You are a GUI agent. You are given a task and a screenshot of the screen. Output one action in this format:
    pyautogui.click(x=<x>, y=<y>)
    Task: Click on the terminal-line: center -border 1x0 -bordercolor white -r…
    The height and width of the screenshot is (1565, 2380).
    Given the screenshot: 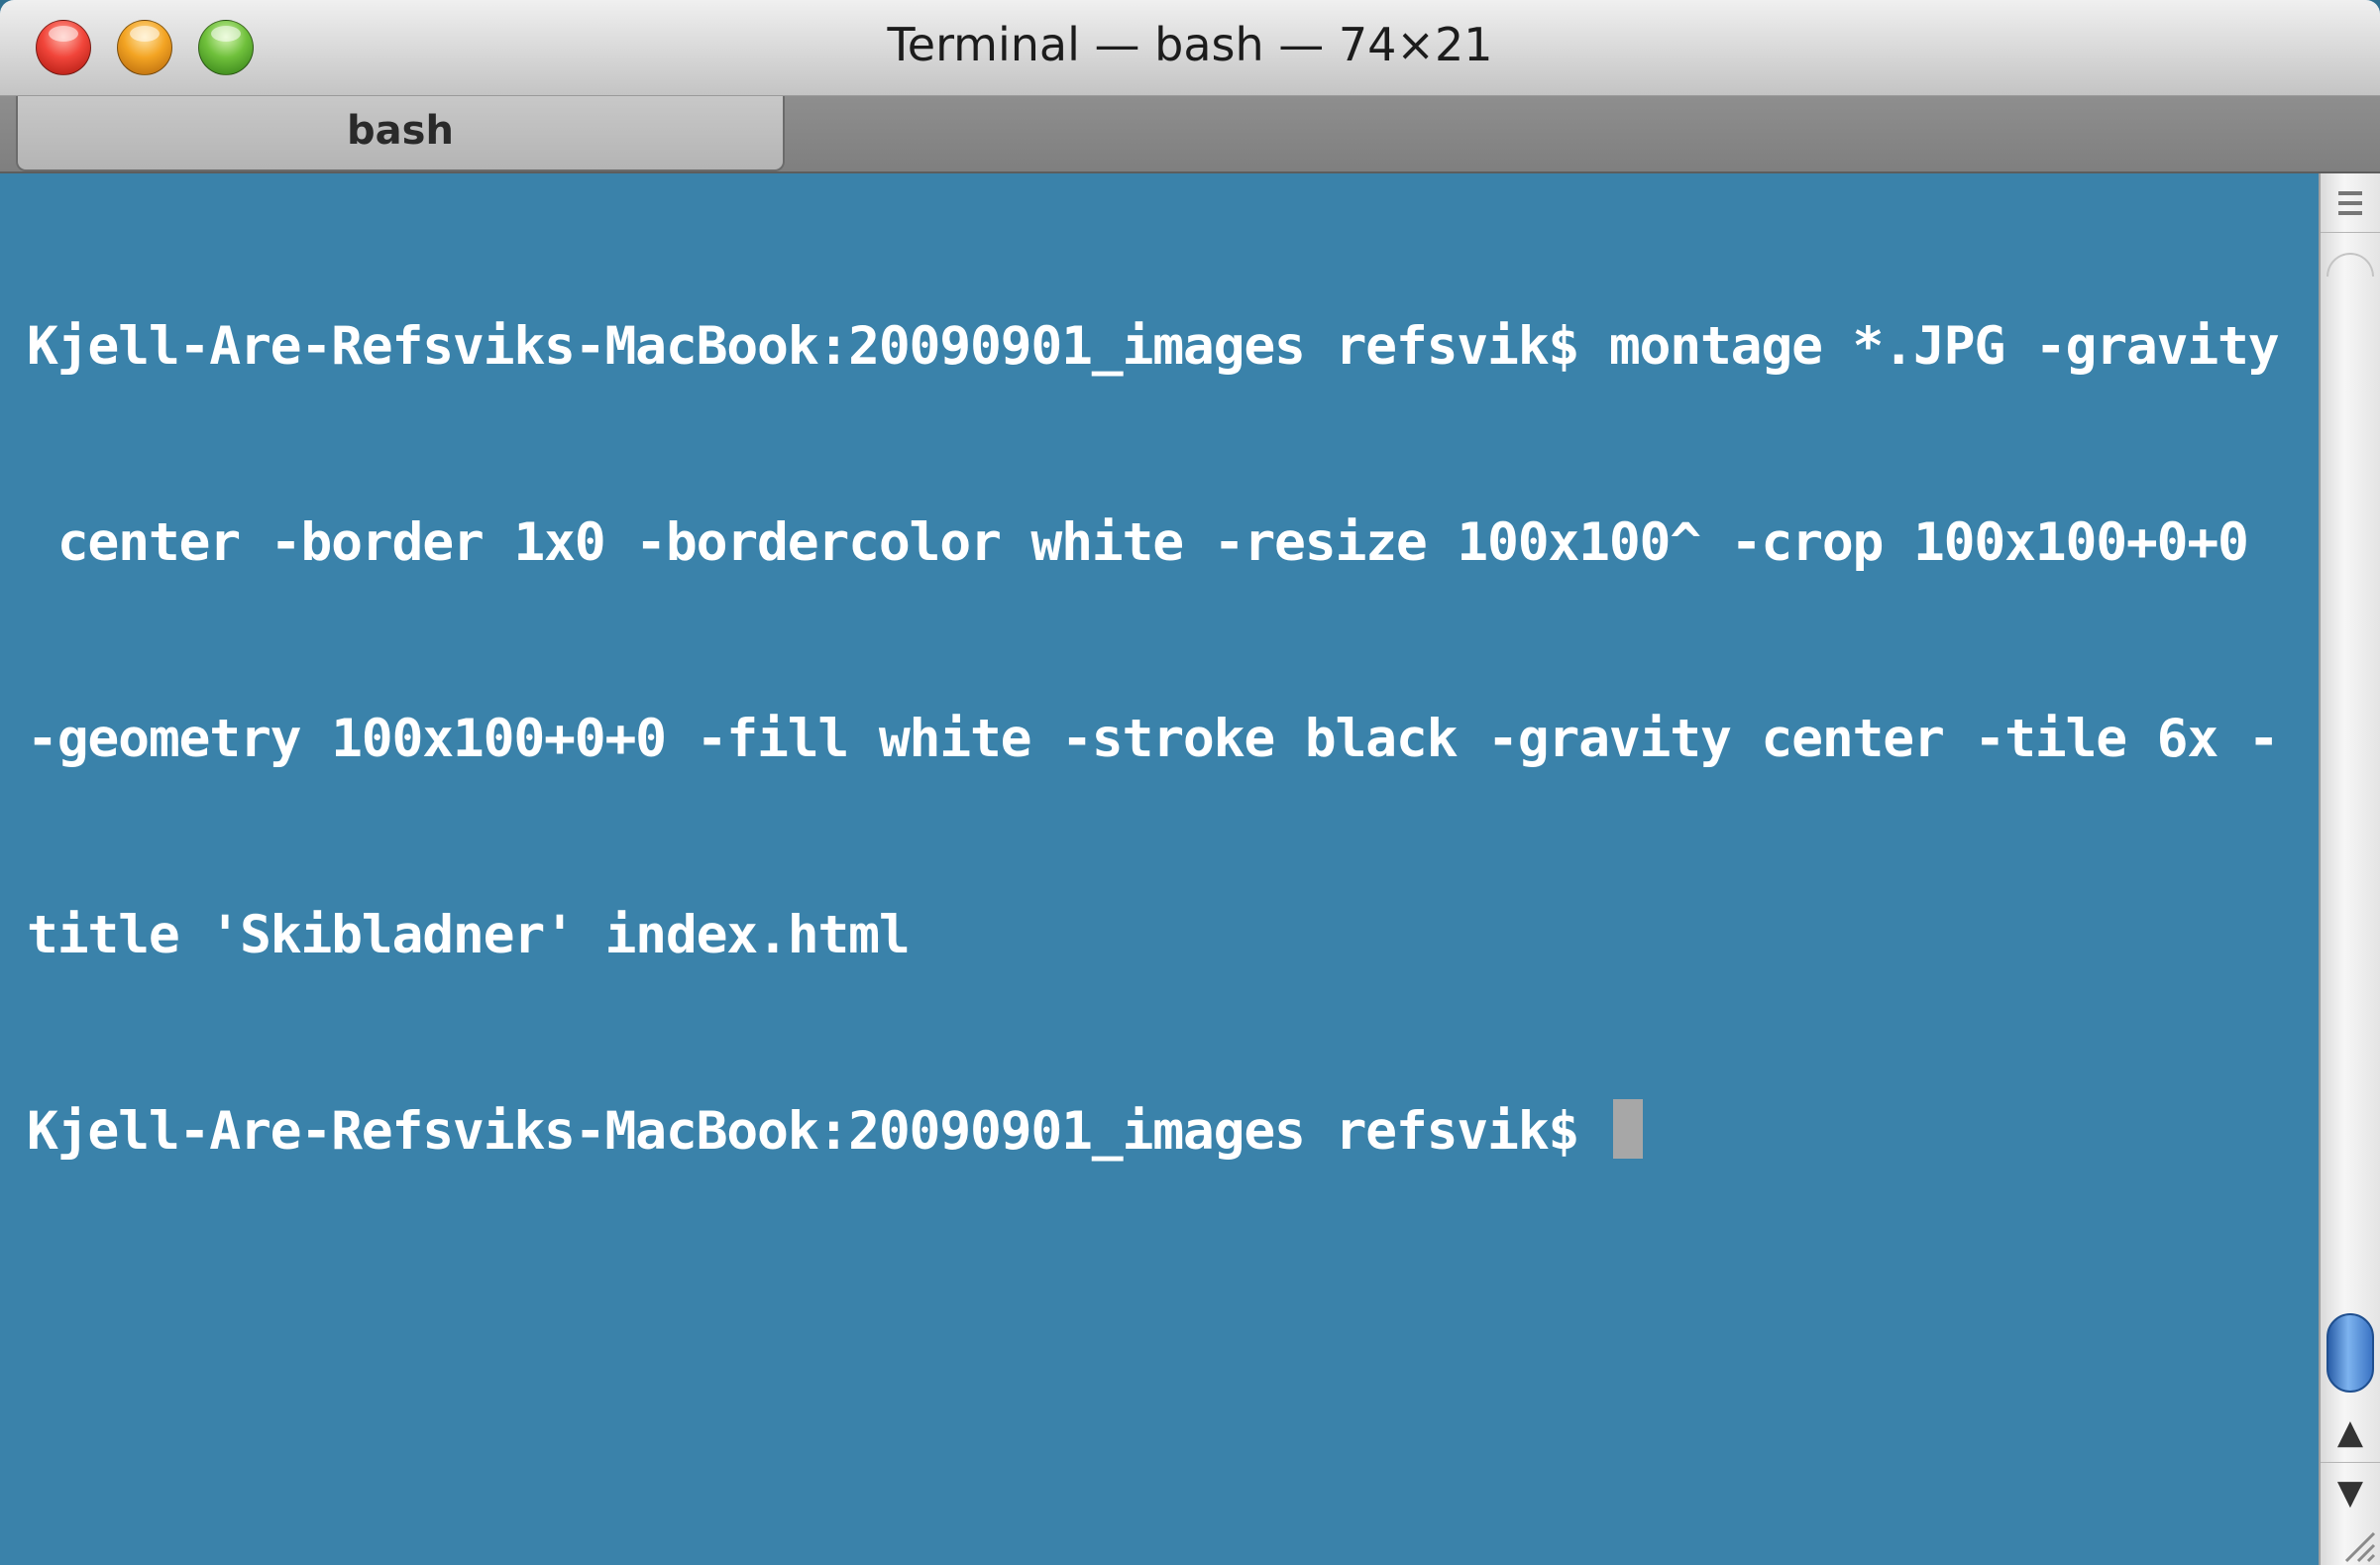 What is the action you would take?
    pyautogui.click(x=1138, y=543)
    